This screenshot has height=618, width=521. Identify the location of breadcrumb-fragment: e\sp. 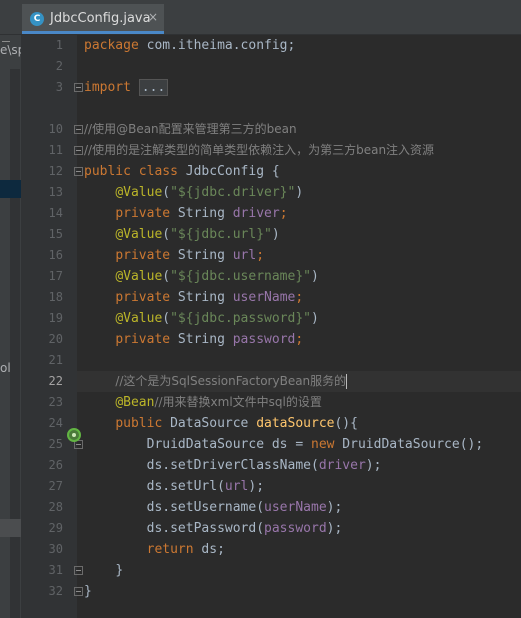
(10, 50).